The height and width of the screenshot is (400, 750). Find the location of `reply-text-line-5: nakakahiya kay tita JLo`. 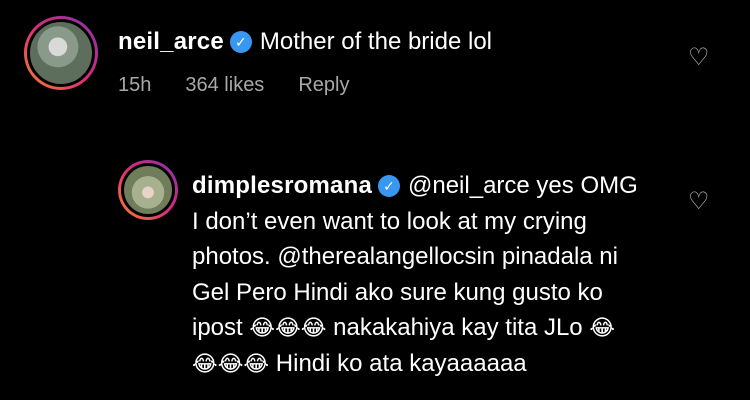

reply-text-line-5: nakakahiya kay tita JLo is located at coordinates (458, 327).